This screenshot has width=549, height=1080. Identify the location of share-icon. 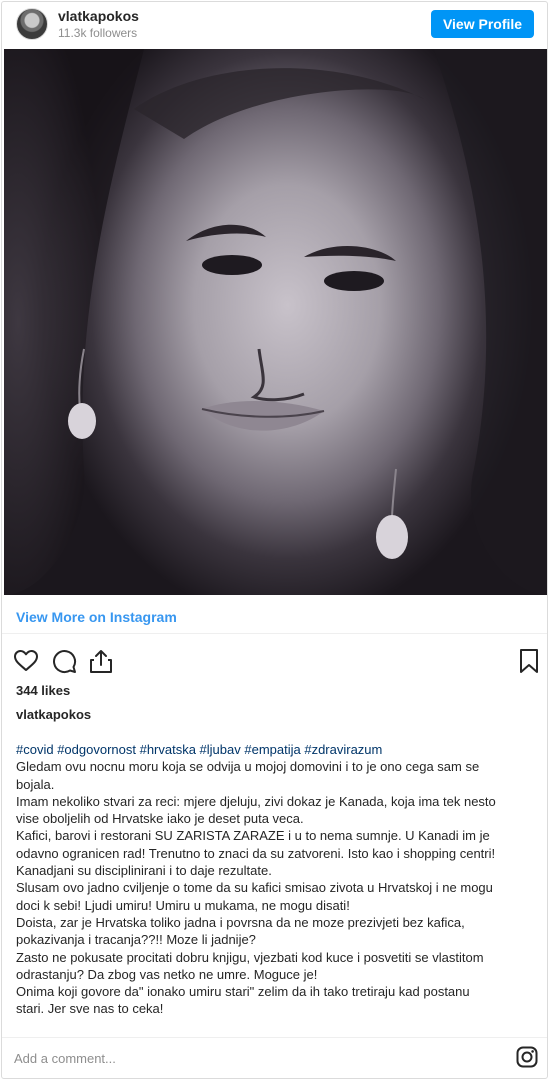
(101, 661).